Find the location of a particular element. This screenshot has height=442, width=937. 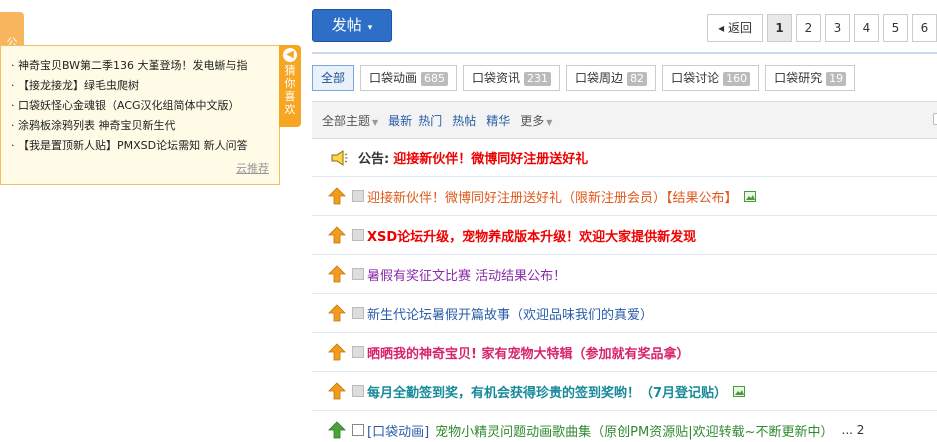

checkbox-icon is located at coordinates (935, 119).